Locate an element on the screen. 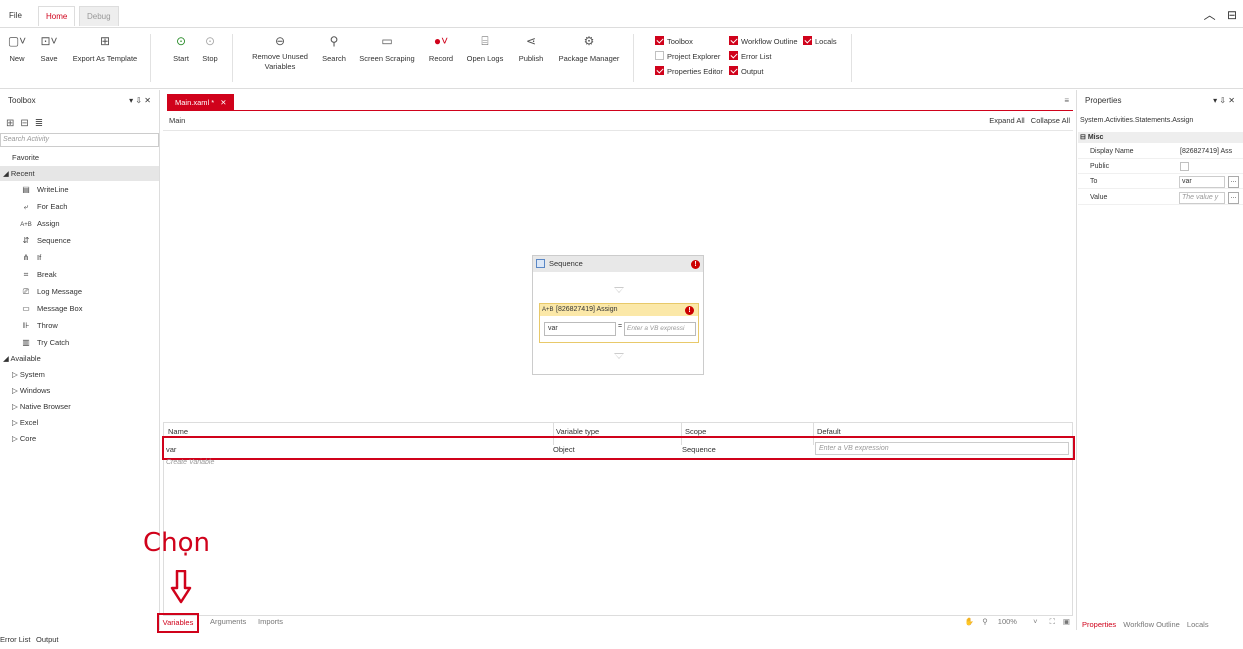 Image resolution: width=1243 pixels, height=649 pixels. toolbox-toggle: Toolbox is located at coordinates (674, 42).